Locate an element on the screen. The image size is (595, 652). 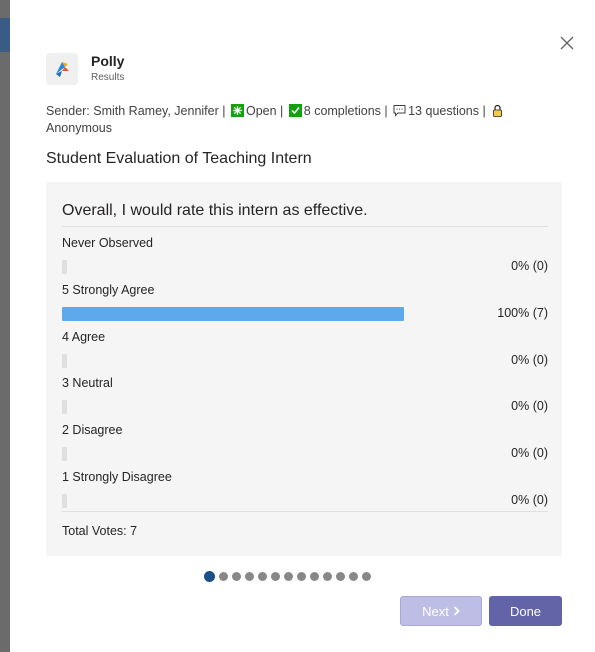
chevron-right-icon is located at coordinates (456, 611).